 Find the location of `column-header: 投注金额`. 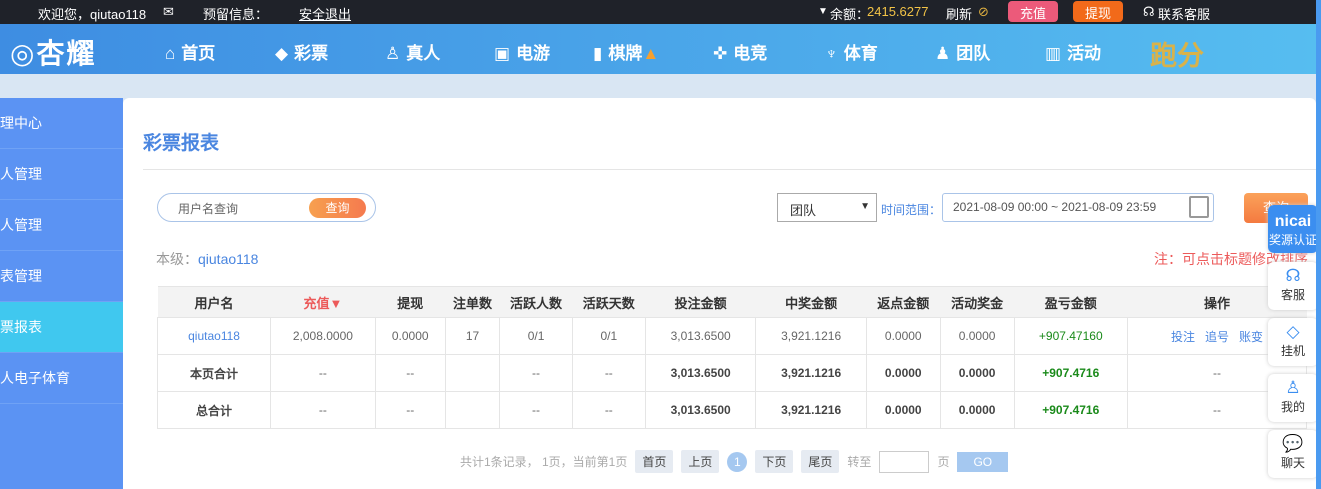

column-header: 投注金额 is located at coordinates (700, 302).